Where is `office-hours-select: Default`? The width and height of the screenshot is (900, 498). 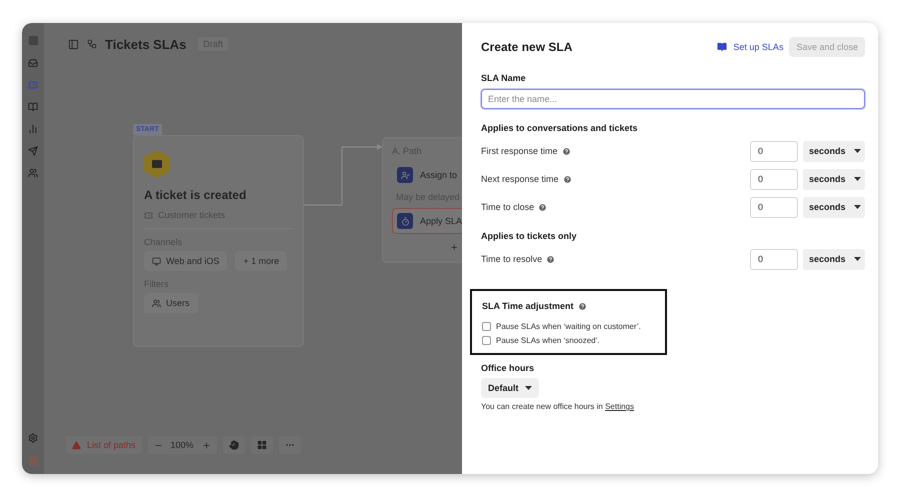 office-hours-select: Default is located at coordinates (510, 388).